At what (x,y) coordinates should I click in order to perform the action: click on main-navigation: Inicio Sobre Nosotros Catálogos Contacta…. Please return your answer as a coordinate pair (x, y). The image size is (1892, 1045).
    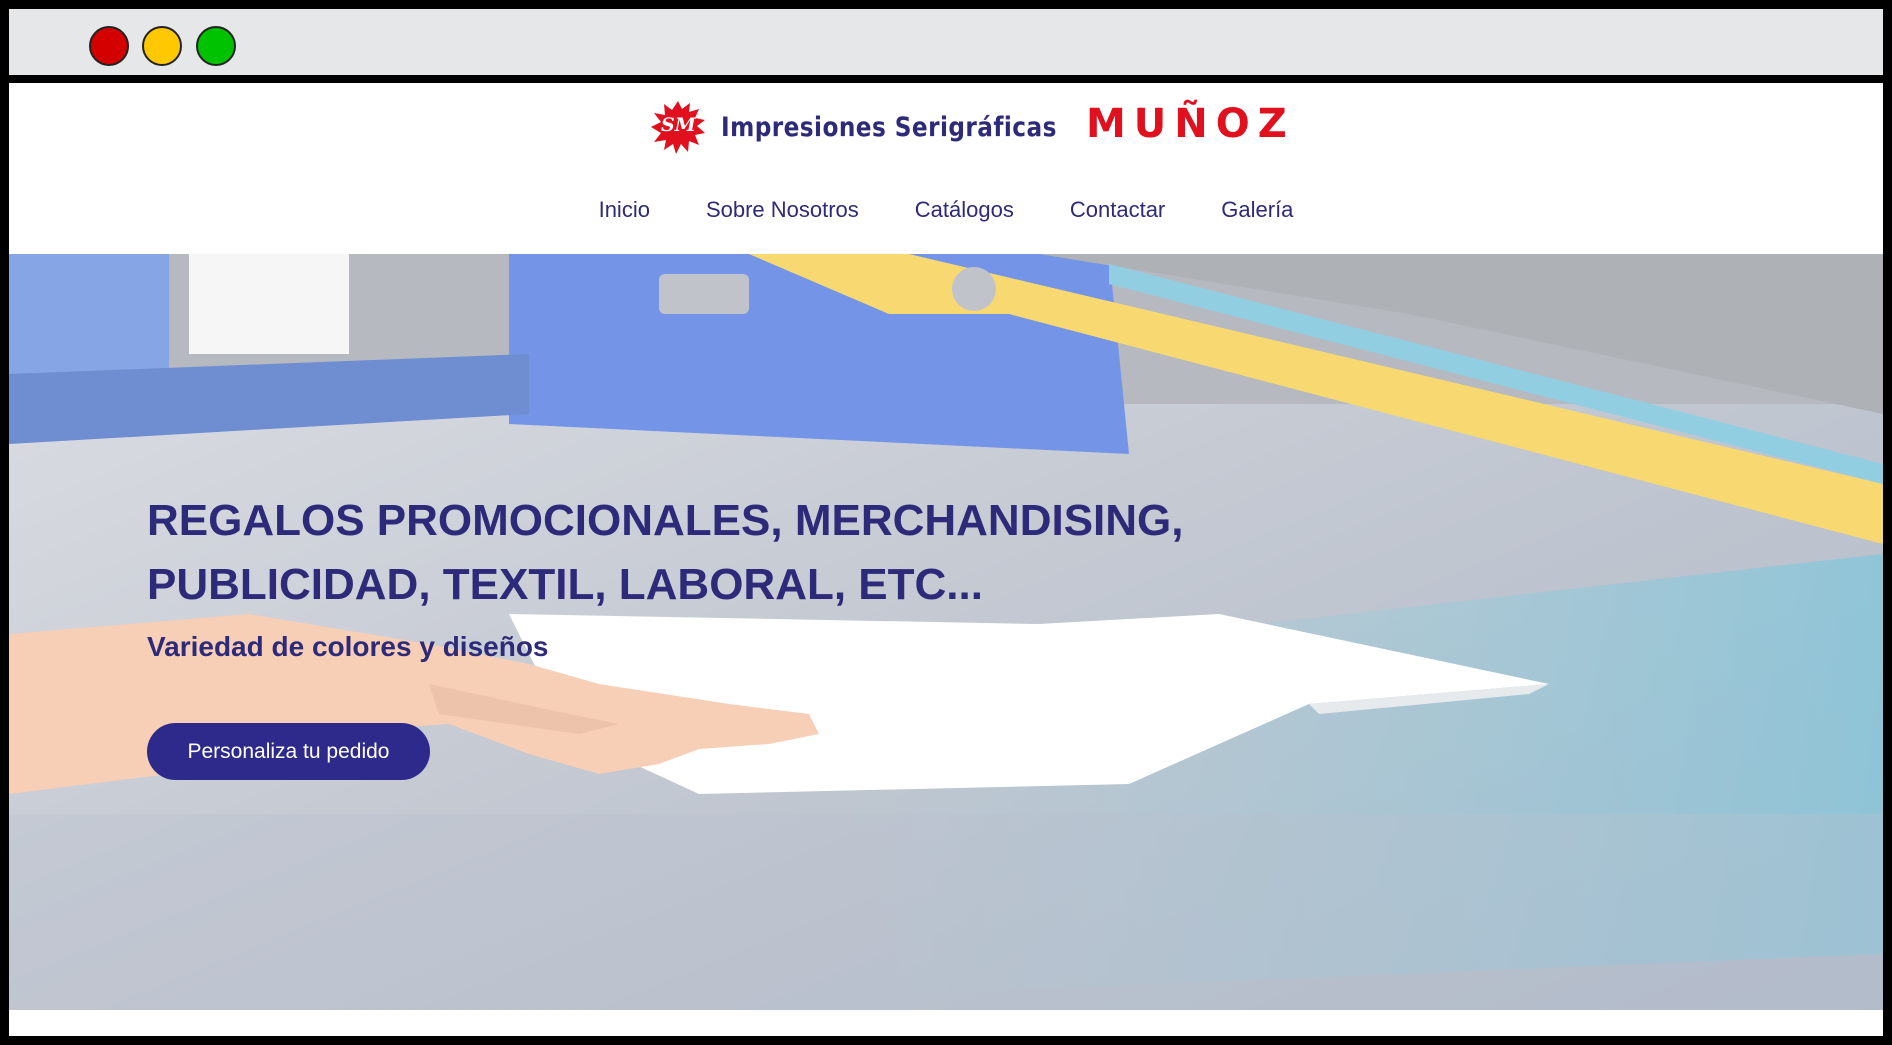
    Looking at the image, I should click on (946, 210).